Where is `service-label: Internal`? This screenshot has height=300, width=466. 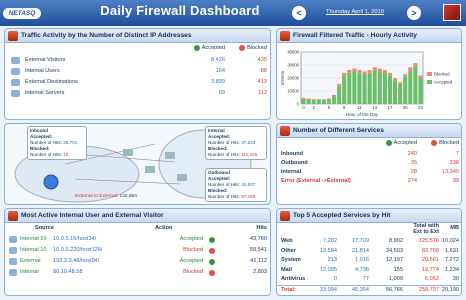
service-label: Internal is located at coordinates (291, 172).